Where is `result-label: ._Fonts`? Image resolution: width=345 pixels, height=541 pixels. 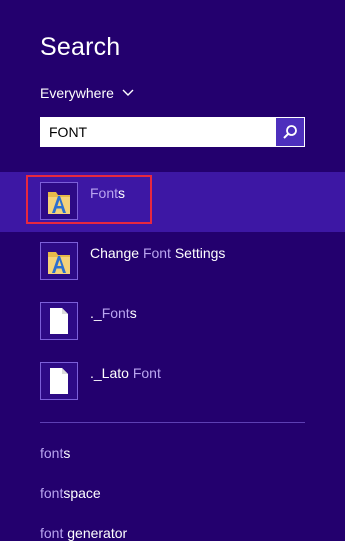
result-label: ._Fonts is located at coordinates (113, 313).